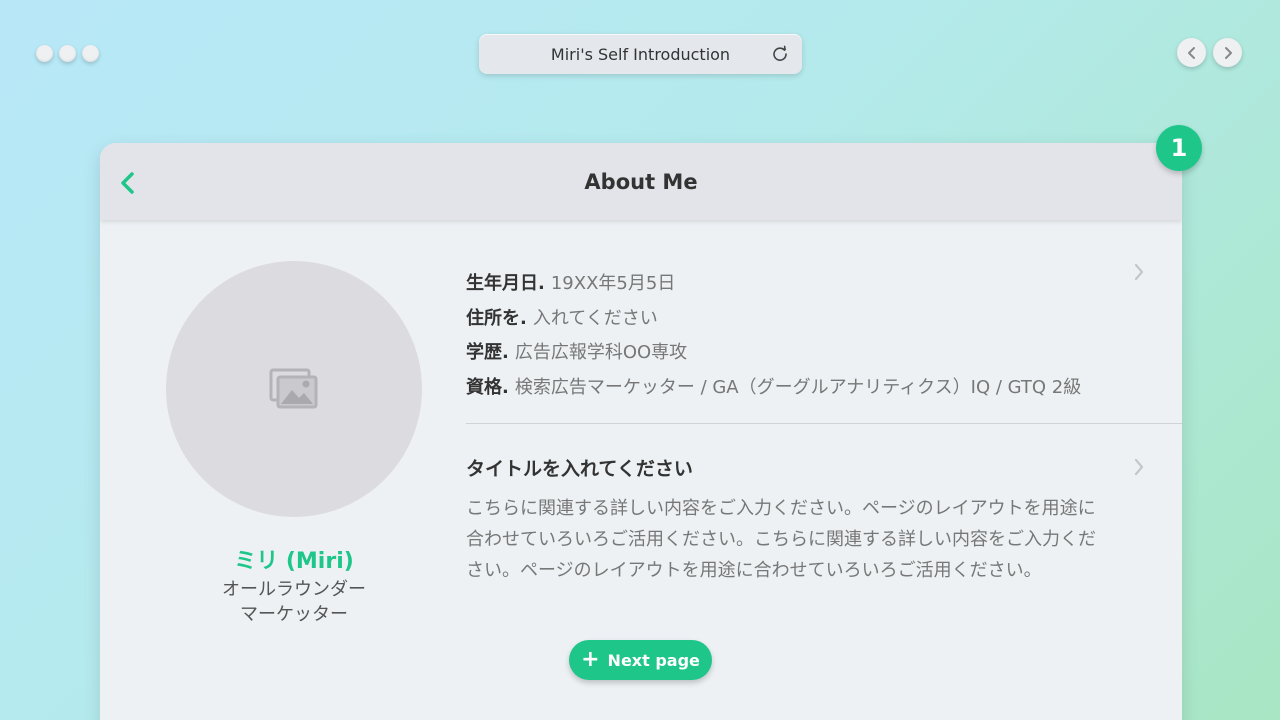 Image resolution: width=1280 pixels, height=720 pixels. I want to click on chevron-left-icon, so click(1191, 52).